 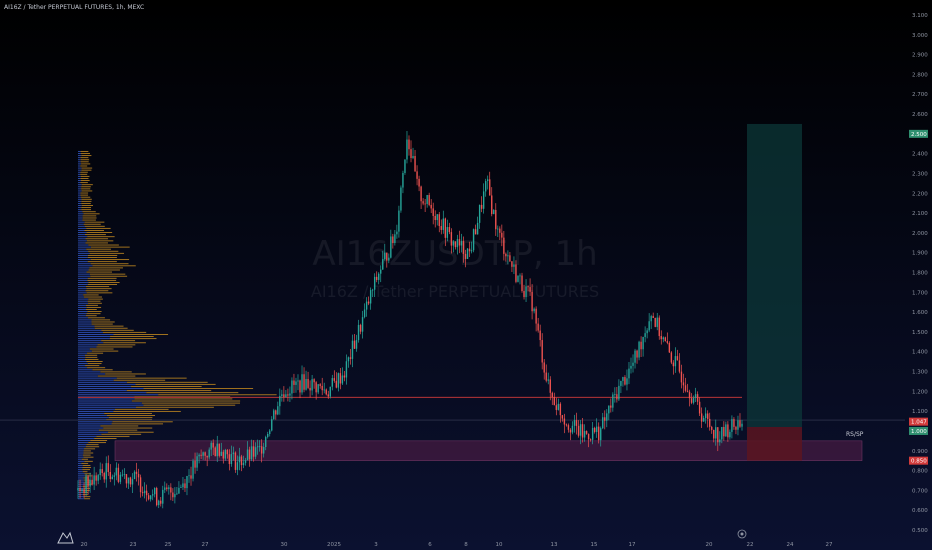 I want to click on x-tick-label: 6, so click(x=430, y=545).